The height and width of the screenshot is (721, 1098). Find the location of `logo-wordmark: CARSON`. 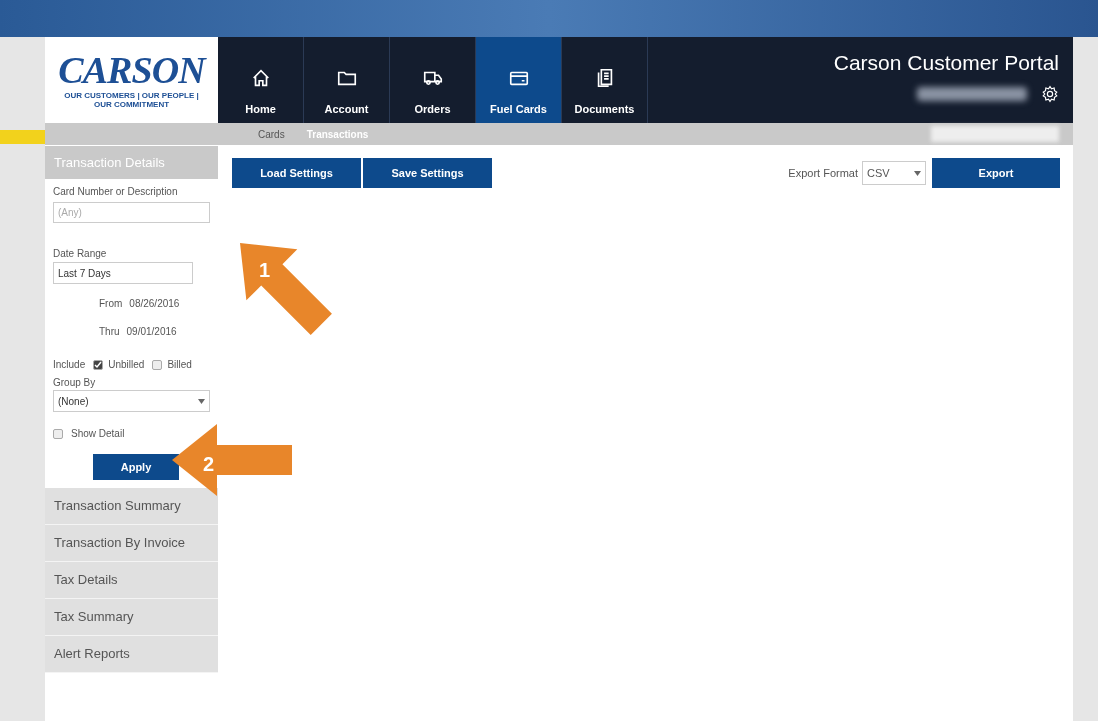

logo-wordmark: CARSON is located at coordinates (131, 70).